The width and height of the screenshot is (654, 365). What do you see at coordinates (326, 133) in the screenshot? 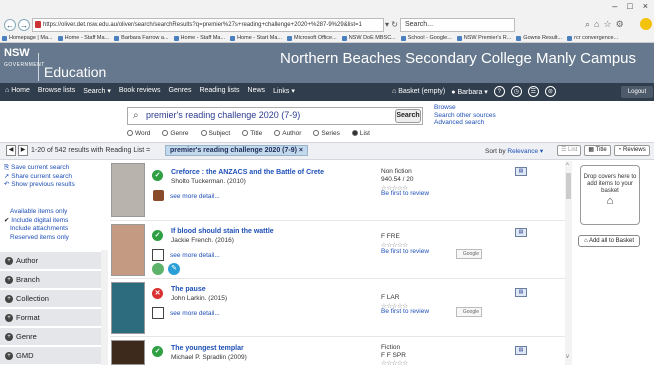
I see `radio-series: Series` at bounding box center [326, 133].